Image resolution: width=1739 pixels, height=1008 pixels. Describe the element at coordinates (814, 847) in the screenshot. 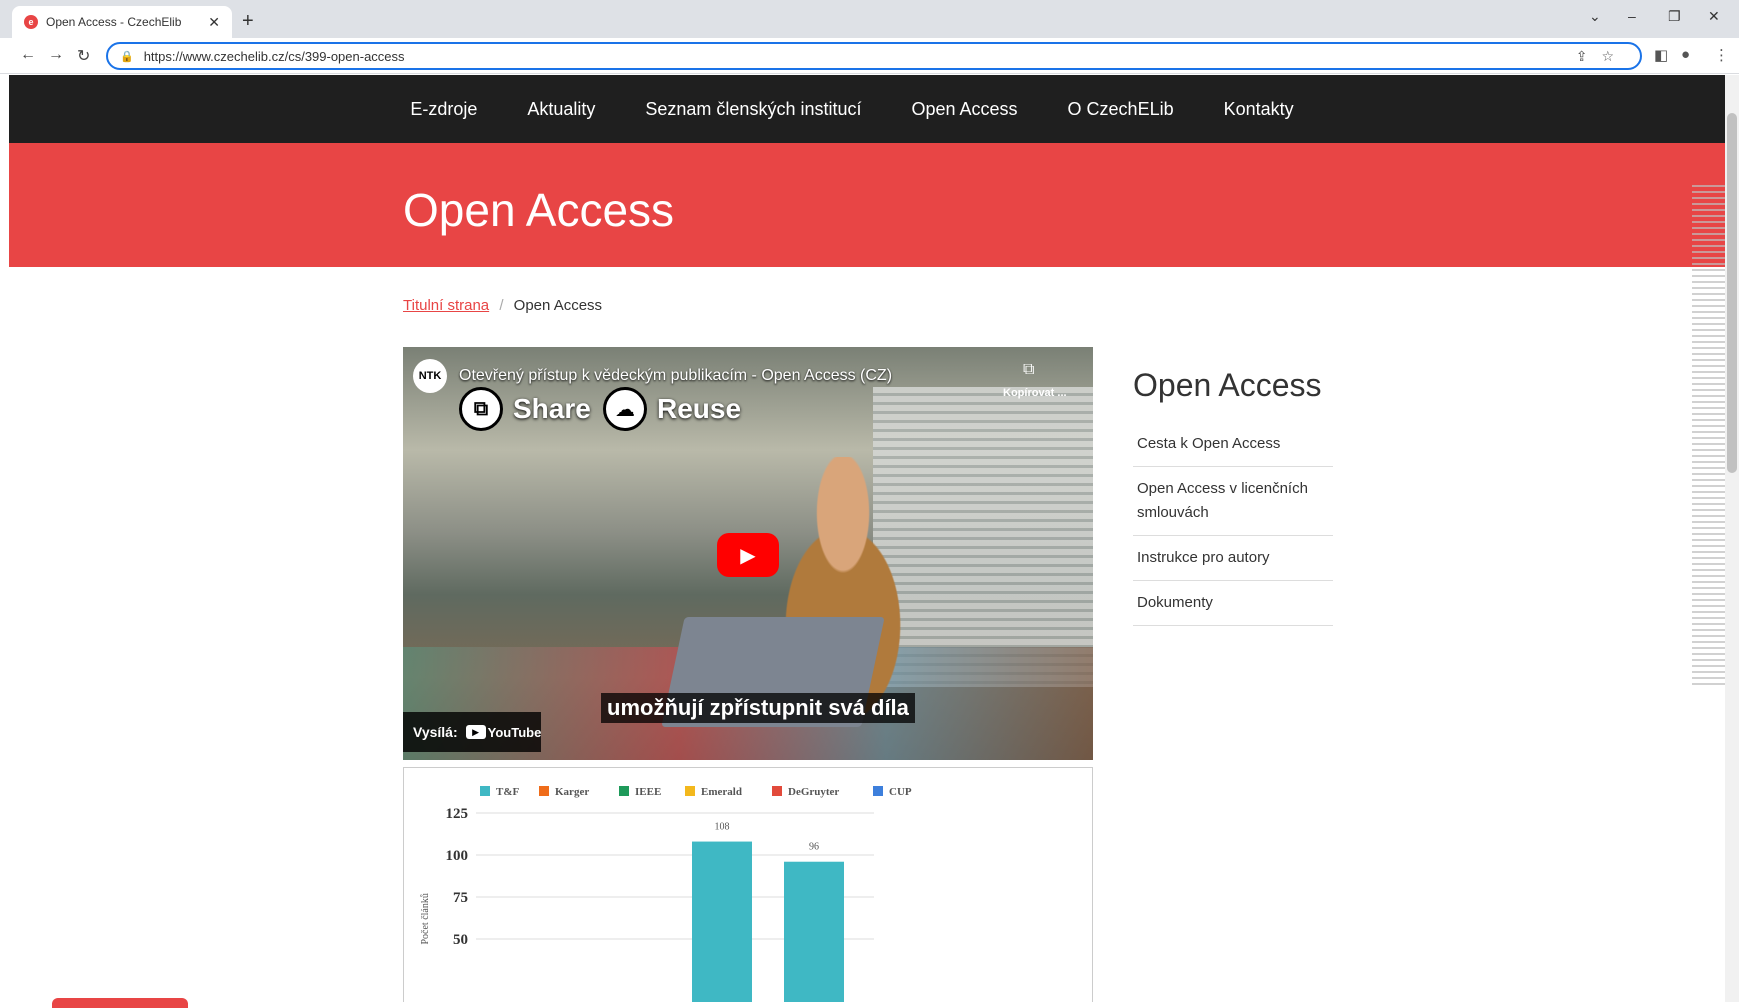

I see `bar-total-label-1: 96` at that location.